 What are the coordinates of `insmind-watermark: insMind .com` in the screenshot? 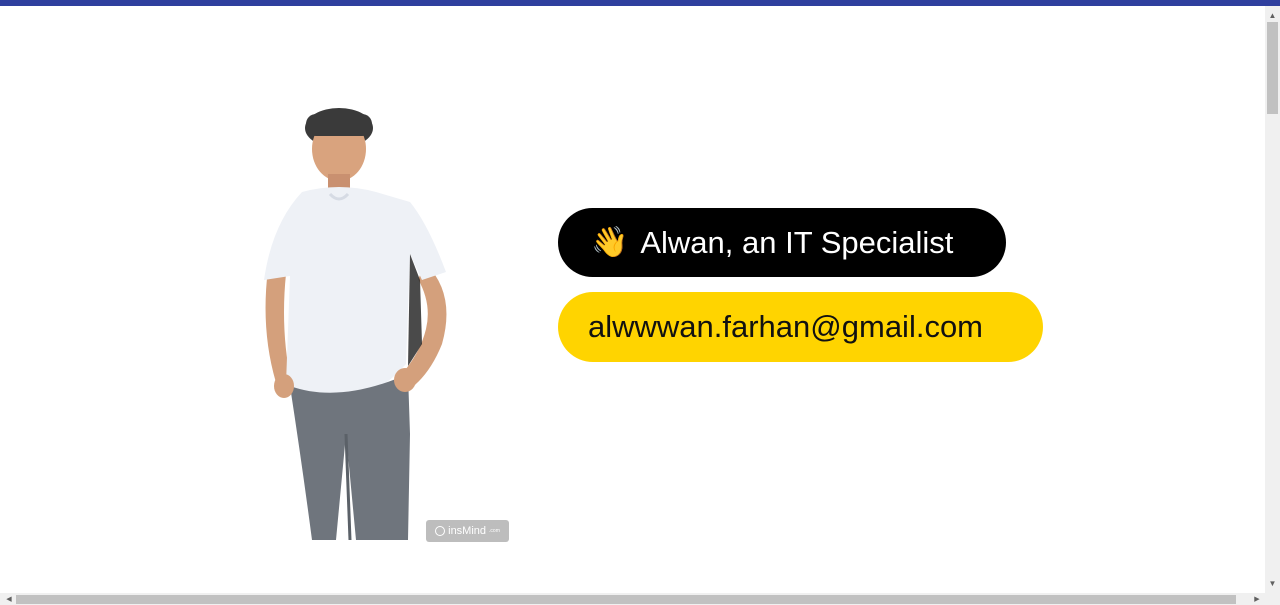 It's located at (467, 531).